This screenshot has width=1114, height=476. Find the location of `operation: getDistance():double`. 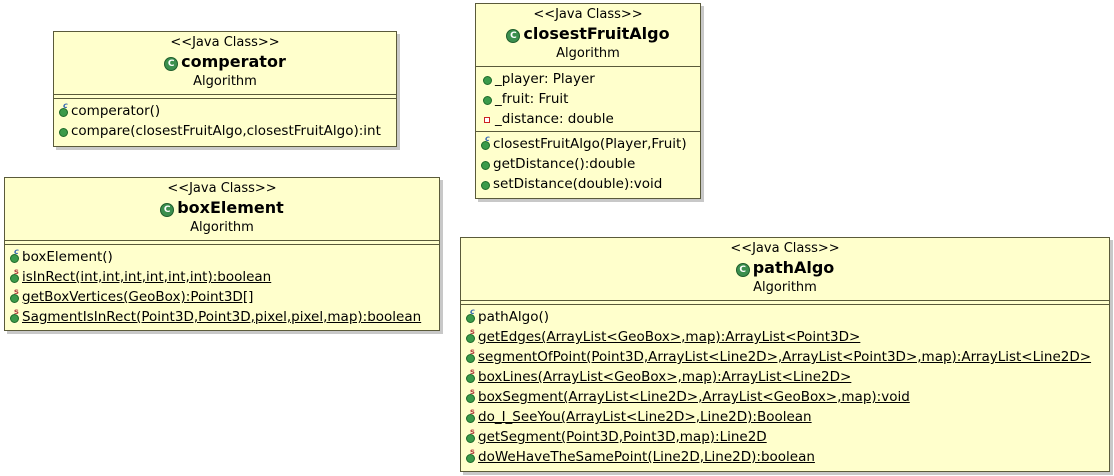

operation: getDistance():double is located at coordinates (588, 164).